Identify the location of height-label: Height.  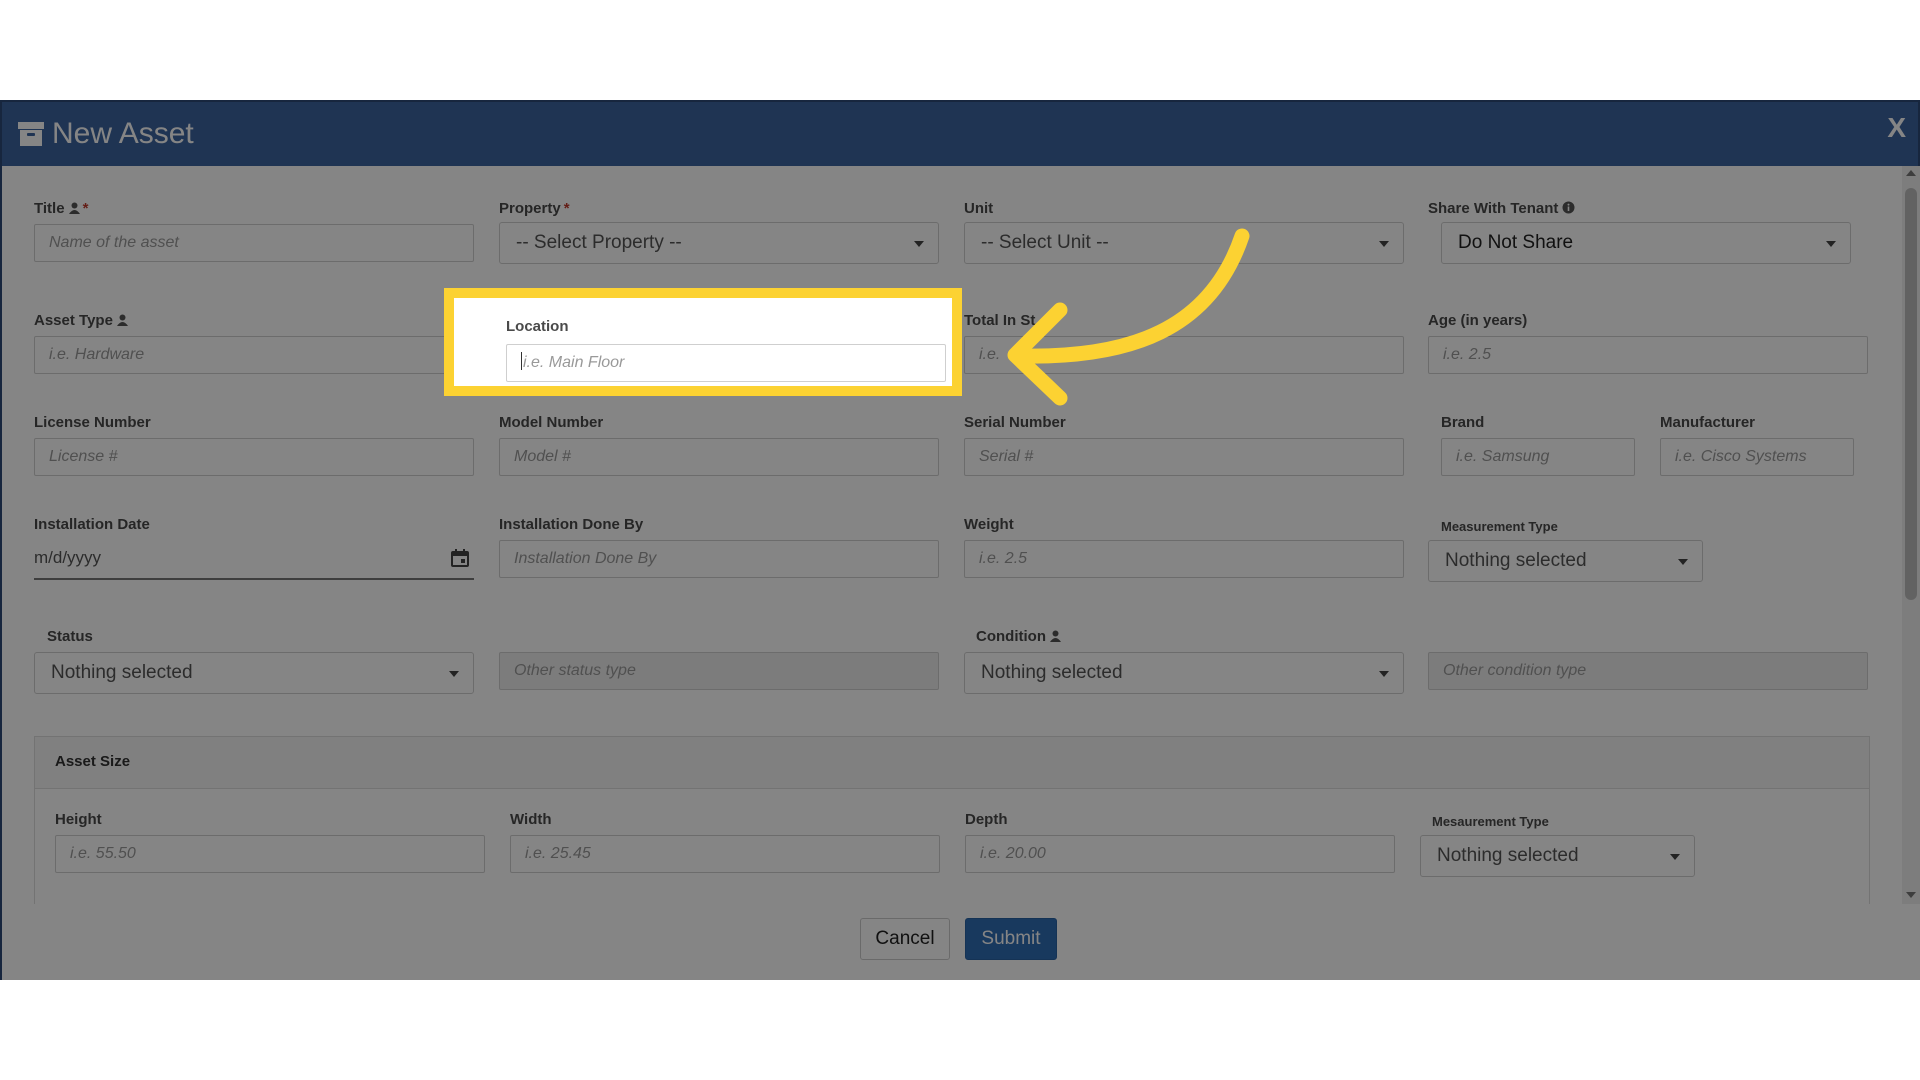
(78, 819).